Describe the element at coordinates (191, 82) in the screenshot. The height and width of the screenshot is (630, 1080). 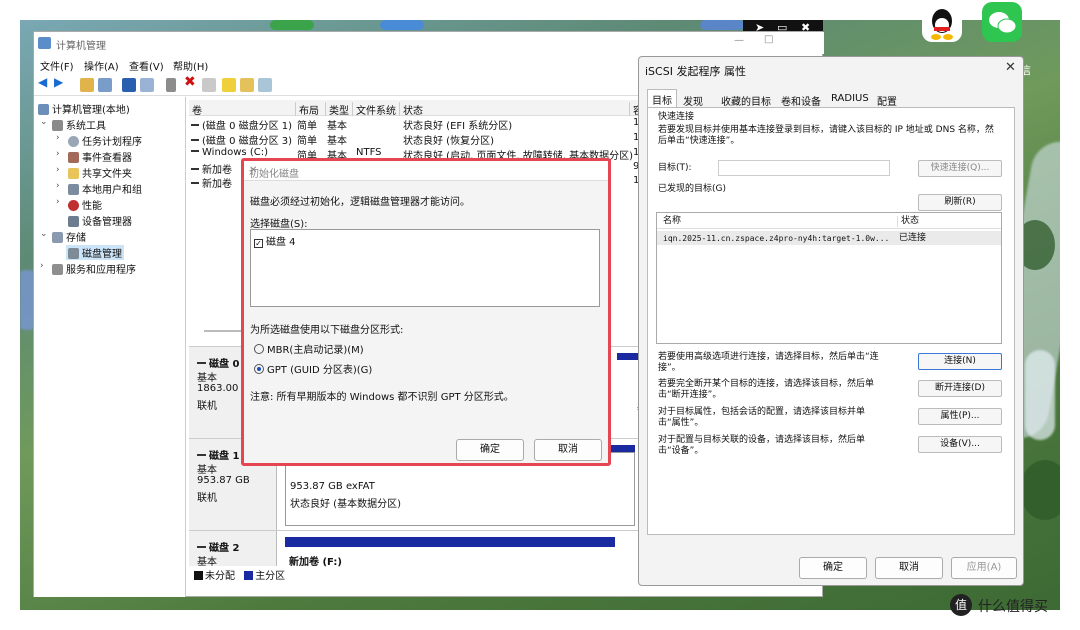
I see `delete-icon: ✖` at that location.